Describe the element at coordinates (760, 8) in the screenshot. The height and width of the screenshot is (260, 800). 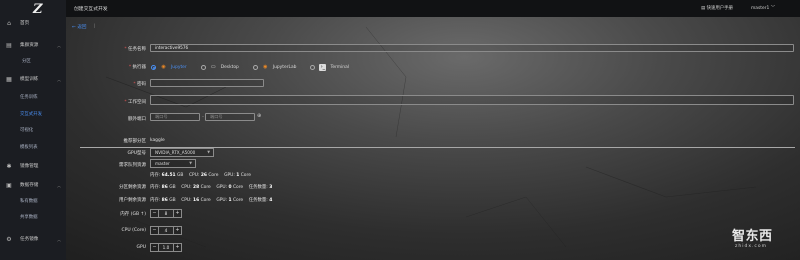
I see `username: master1` at that location.